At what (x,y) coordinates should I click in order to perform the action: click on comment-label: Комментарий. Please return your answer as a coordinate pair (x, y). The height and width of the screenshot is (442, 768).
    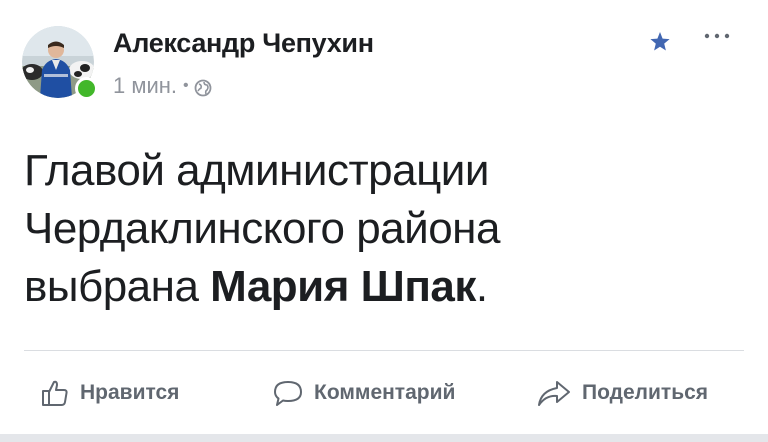
    Looking at the image, I should click on (385, 392).